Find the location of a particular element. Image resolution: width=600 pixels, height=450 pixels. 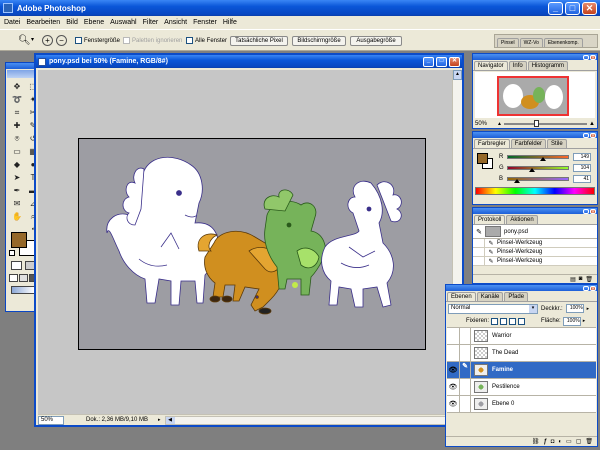

history-minimize-button: _ is located at coordinates (586, 211).